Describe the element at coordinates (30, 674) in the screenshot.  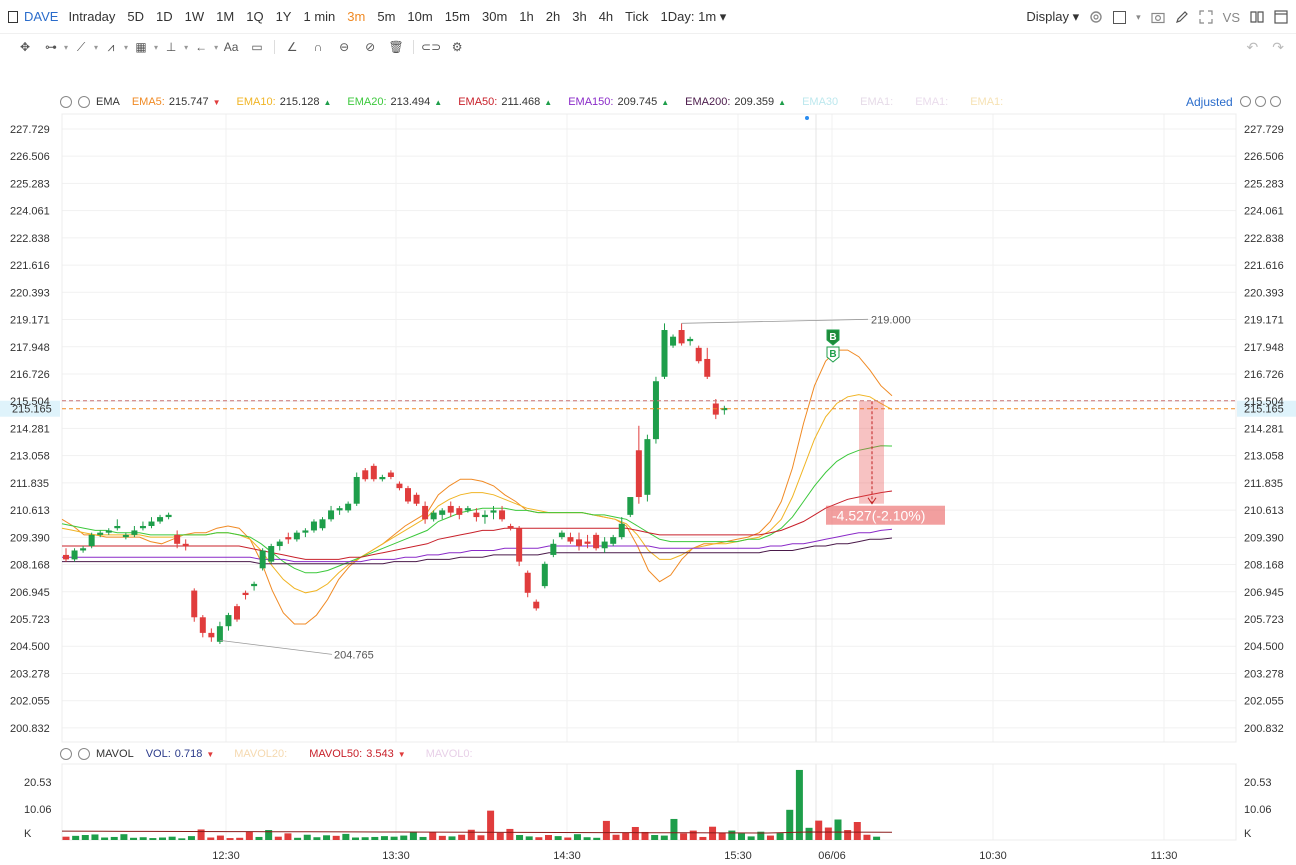
I see `price-tick-left: 203.278` at that location.